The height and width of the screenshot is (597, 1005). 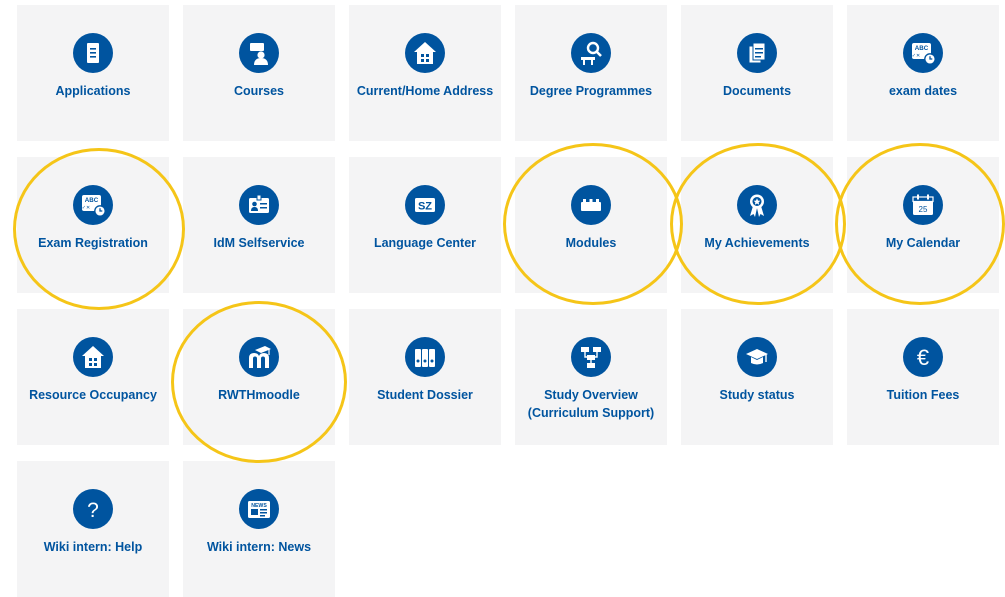 I want to click on tile-label: Courses, so click(x=259, y=91).